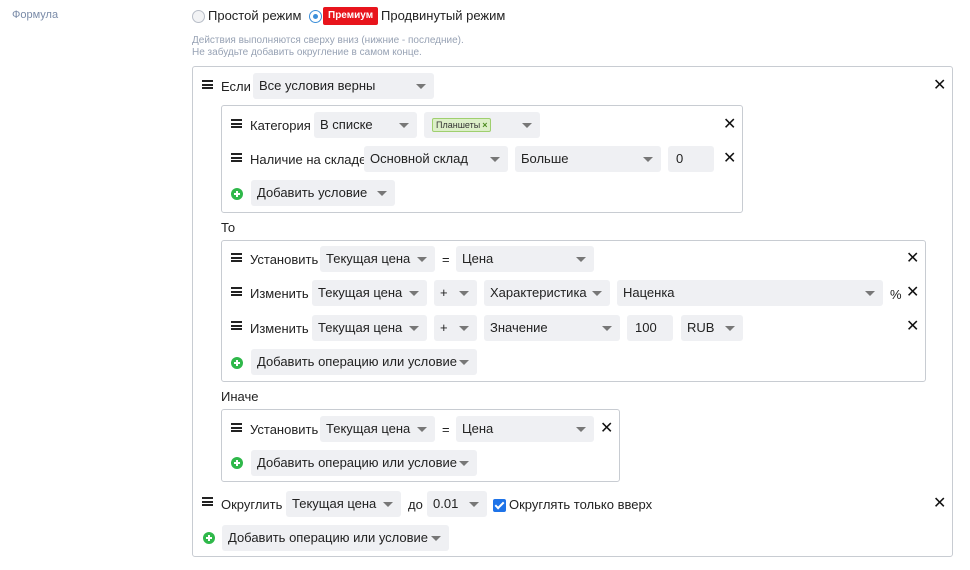 Image resolution: width=970 pixels, height=570 pixels. What do you see at coordinates (484, 125) in the screenshot?
I see `tag-remove-icon: ×` at bounding box center [484, 125].